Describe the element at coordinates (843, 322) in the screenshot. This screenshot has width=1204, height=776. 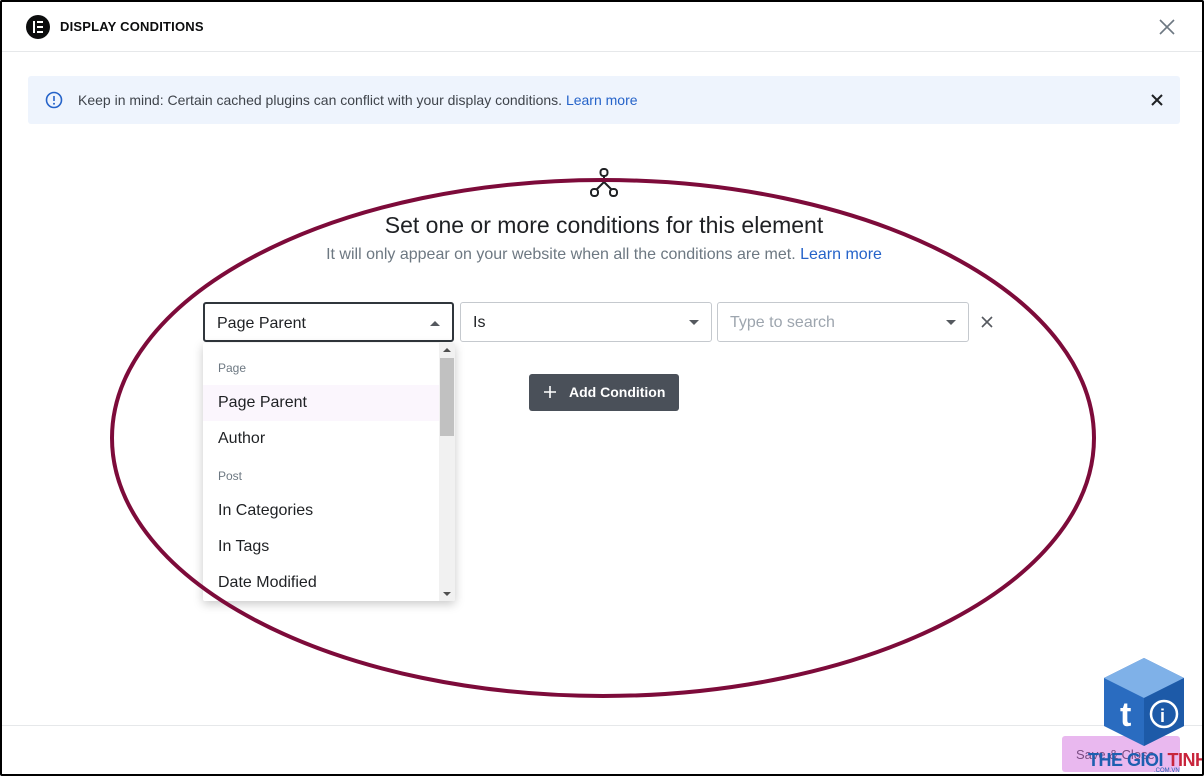
I see `condition-value-search: Type to search` at that location.